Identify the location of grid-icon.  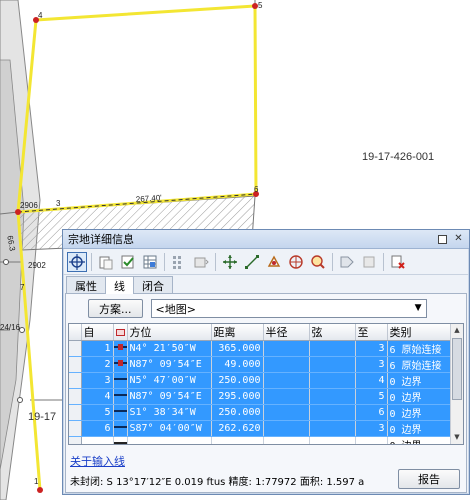
(179, 262).